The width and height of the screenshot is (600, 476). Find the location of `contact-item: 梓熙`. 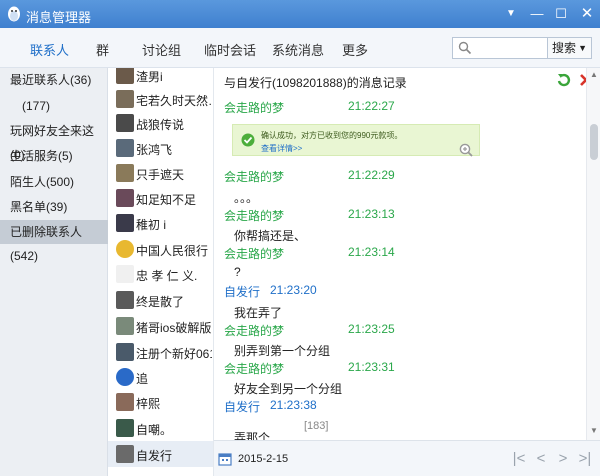

contact-item: 梓熙 is located at coordinates (160, 402).